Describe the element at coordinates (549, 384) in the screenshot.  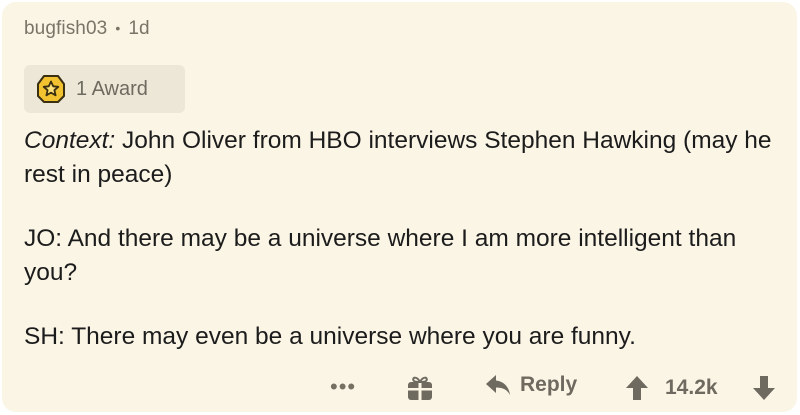
I see `reply-label: Reply` at that location.